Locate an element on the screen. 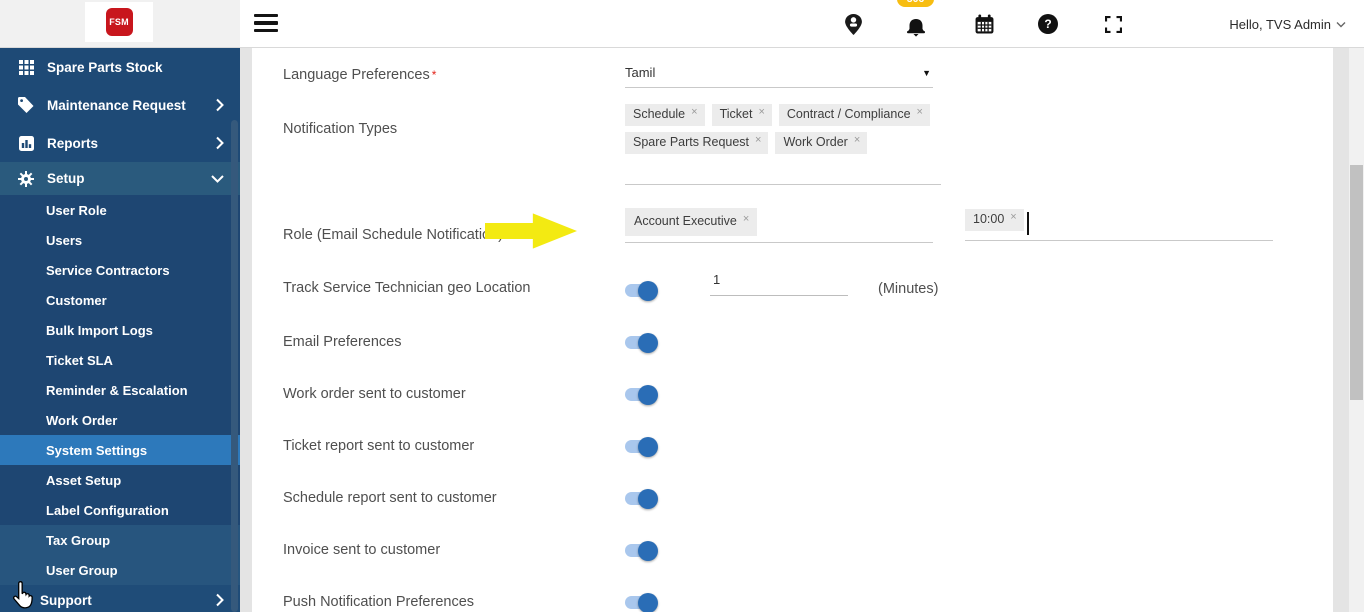 This screenshot has width=1364, height=612. annotation-arrow is located at coordinates (531, 231).